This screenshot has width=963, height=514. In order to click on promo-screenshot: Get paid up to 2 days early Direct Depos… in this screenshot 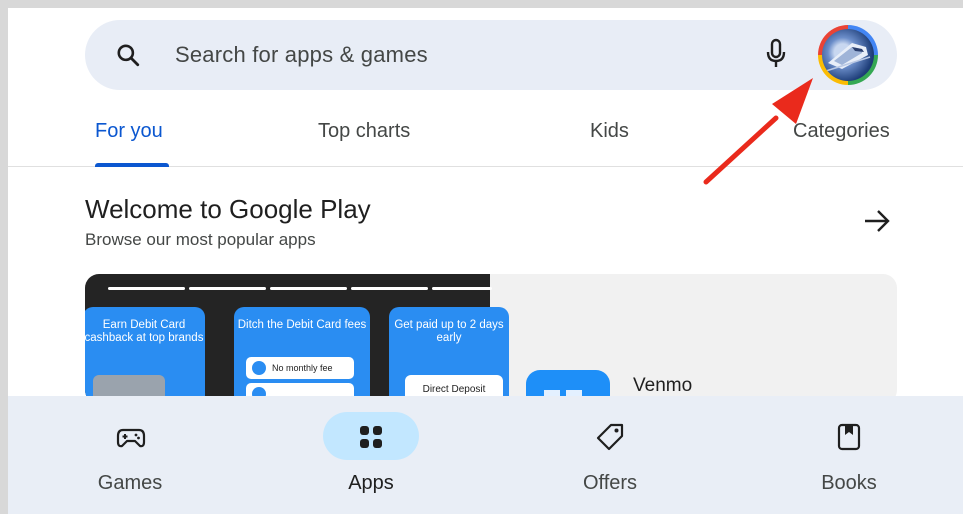, I will do `click(449, 355)`.